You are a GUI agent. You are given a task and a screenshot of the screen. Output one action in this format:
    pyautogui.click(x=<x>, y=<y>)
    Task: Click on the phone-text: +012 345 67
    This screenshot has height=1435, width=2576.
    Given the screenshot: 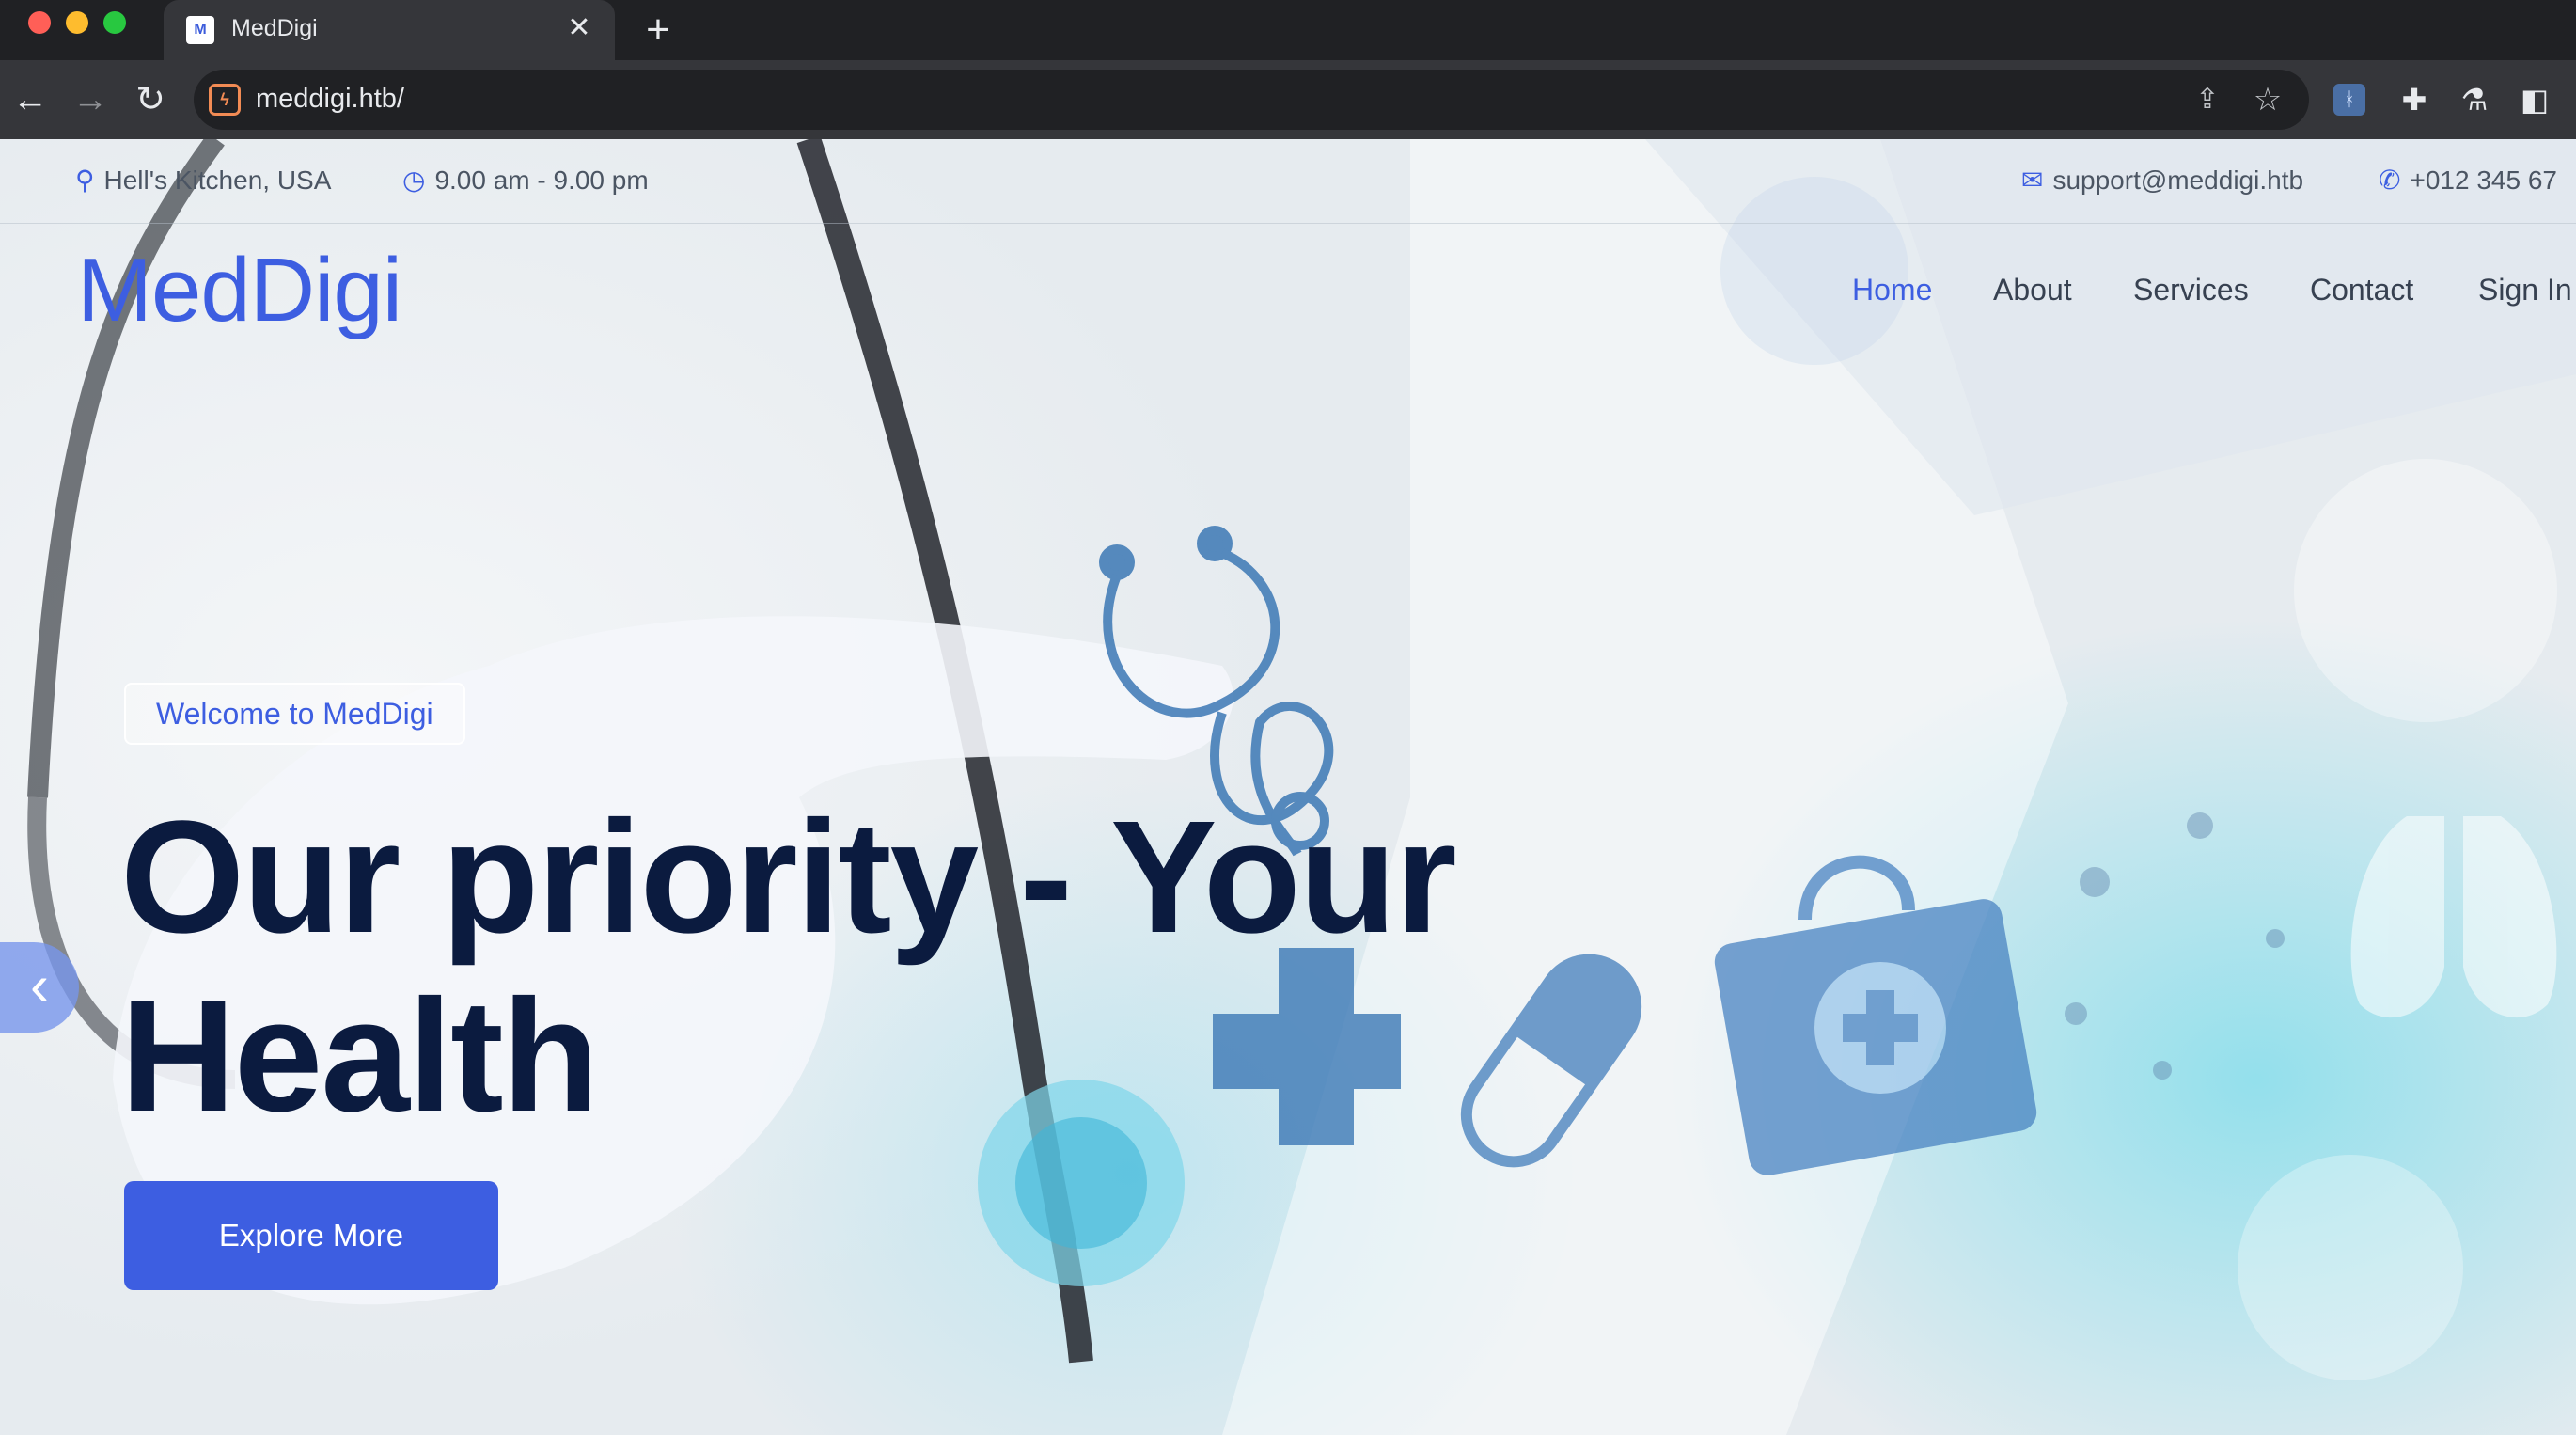 What is the action you would take?
    pyautogui.click(x=2484, y=181)
    